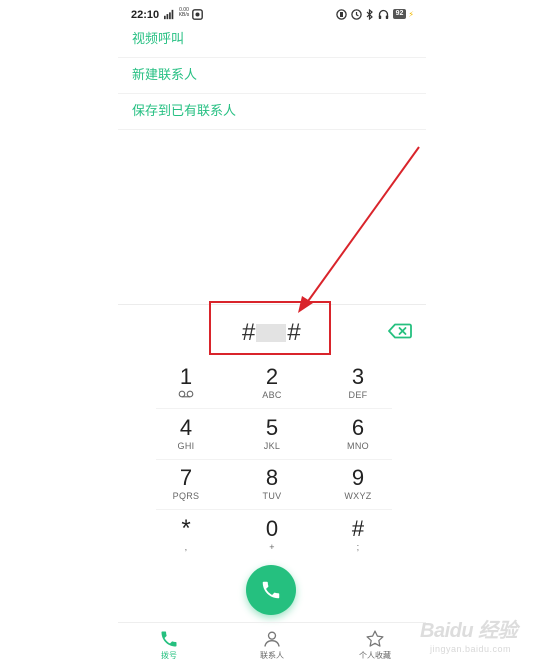 This screenshot has width=544, height=666. I want to click on watermark: Baidu 经验 jingyan.baidu.com, so click(482, 634).